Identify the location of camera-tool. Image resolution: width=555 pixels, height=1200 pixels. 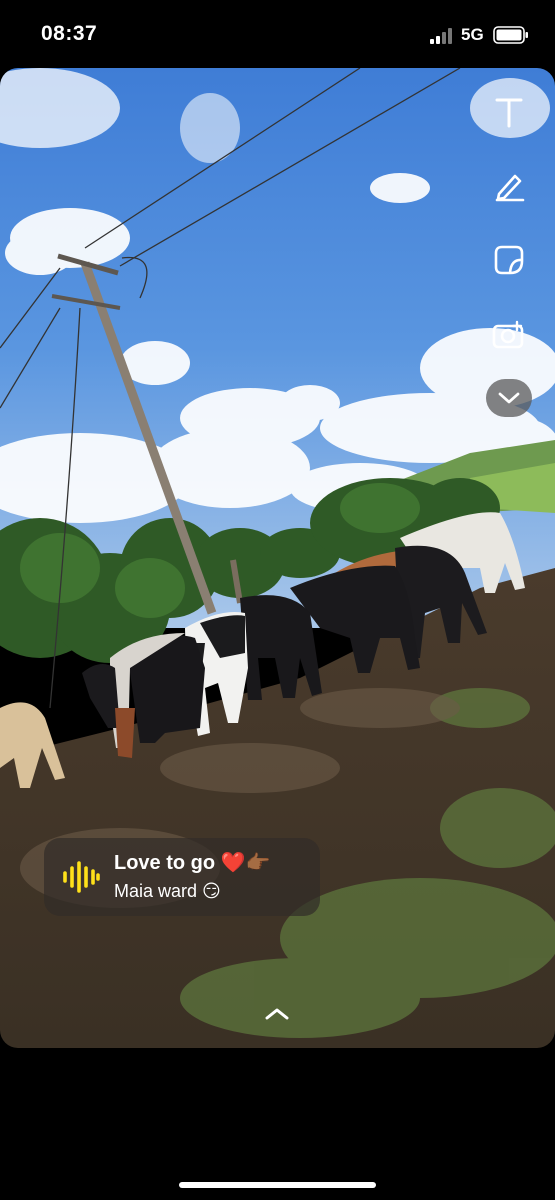
(509, 335).